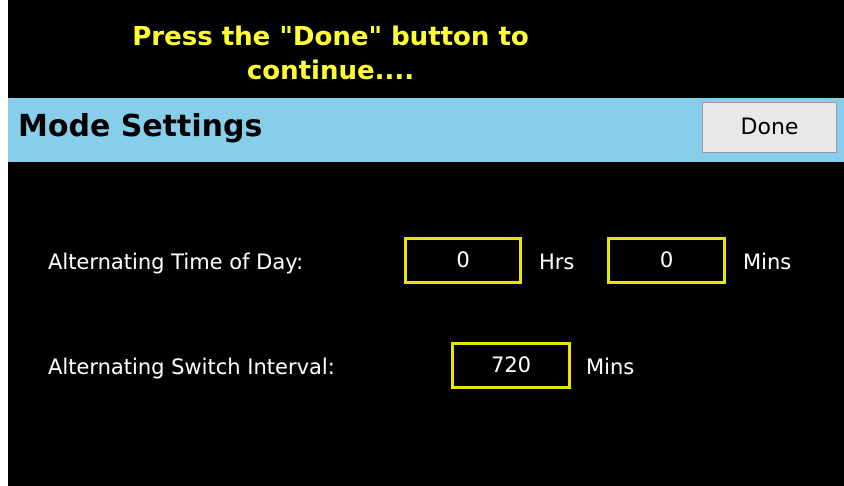  Describe the element at coordinates (767, 262) in the screenshot. I see `minutes-unit-label: Mins` at that location.